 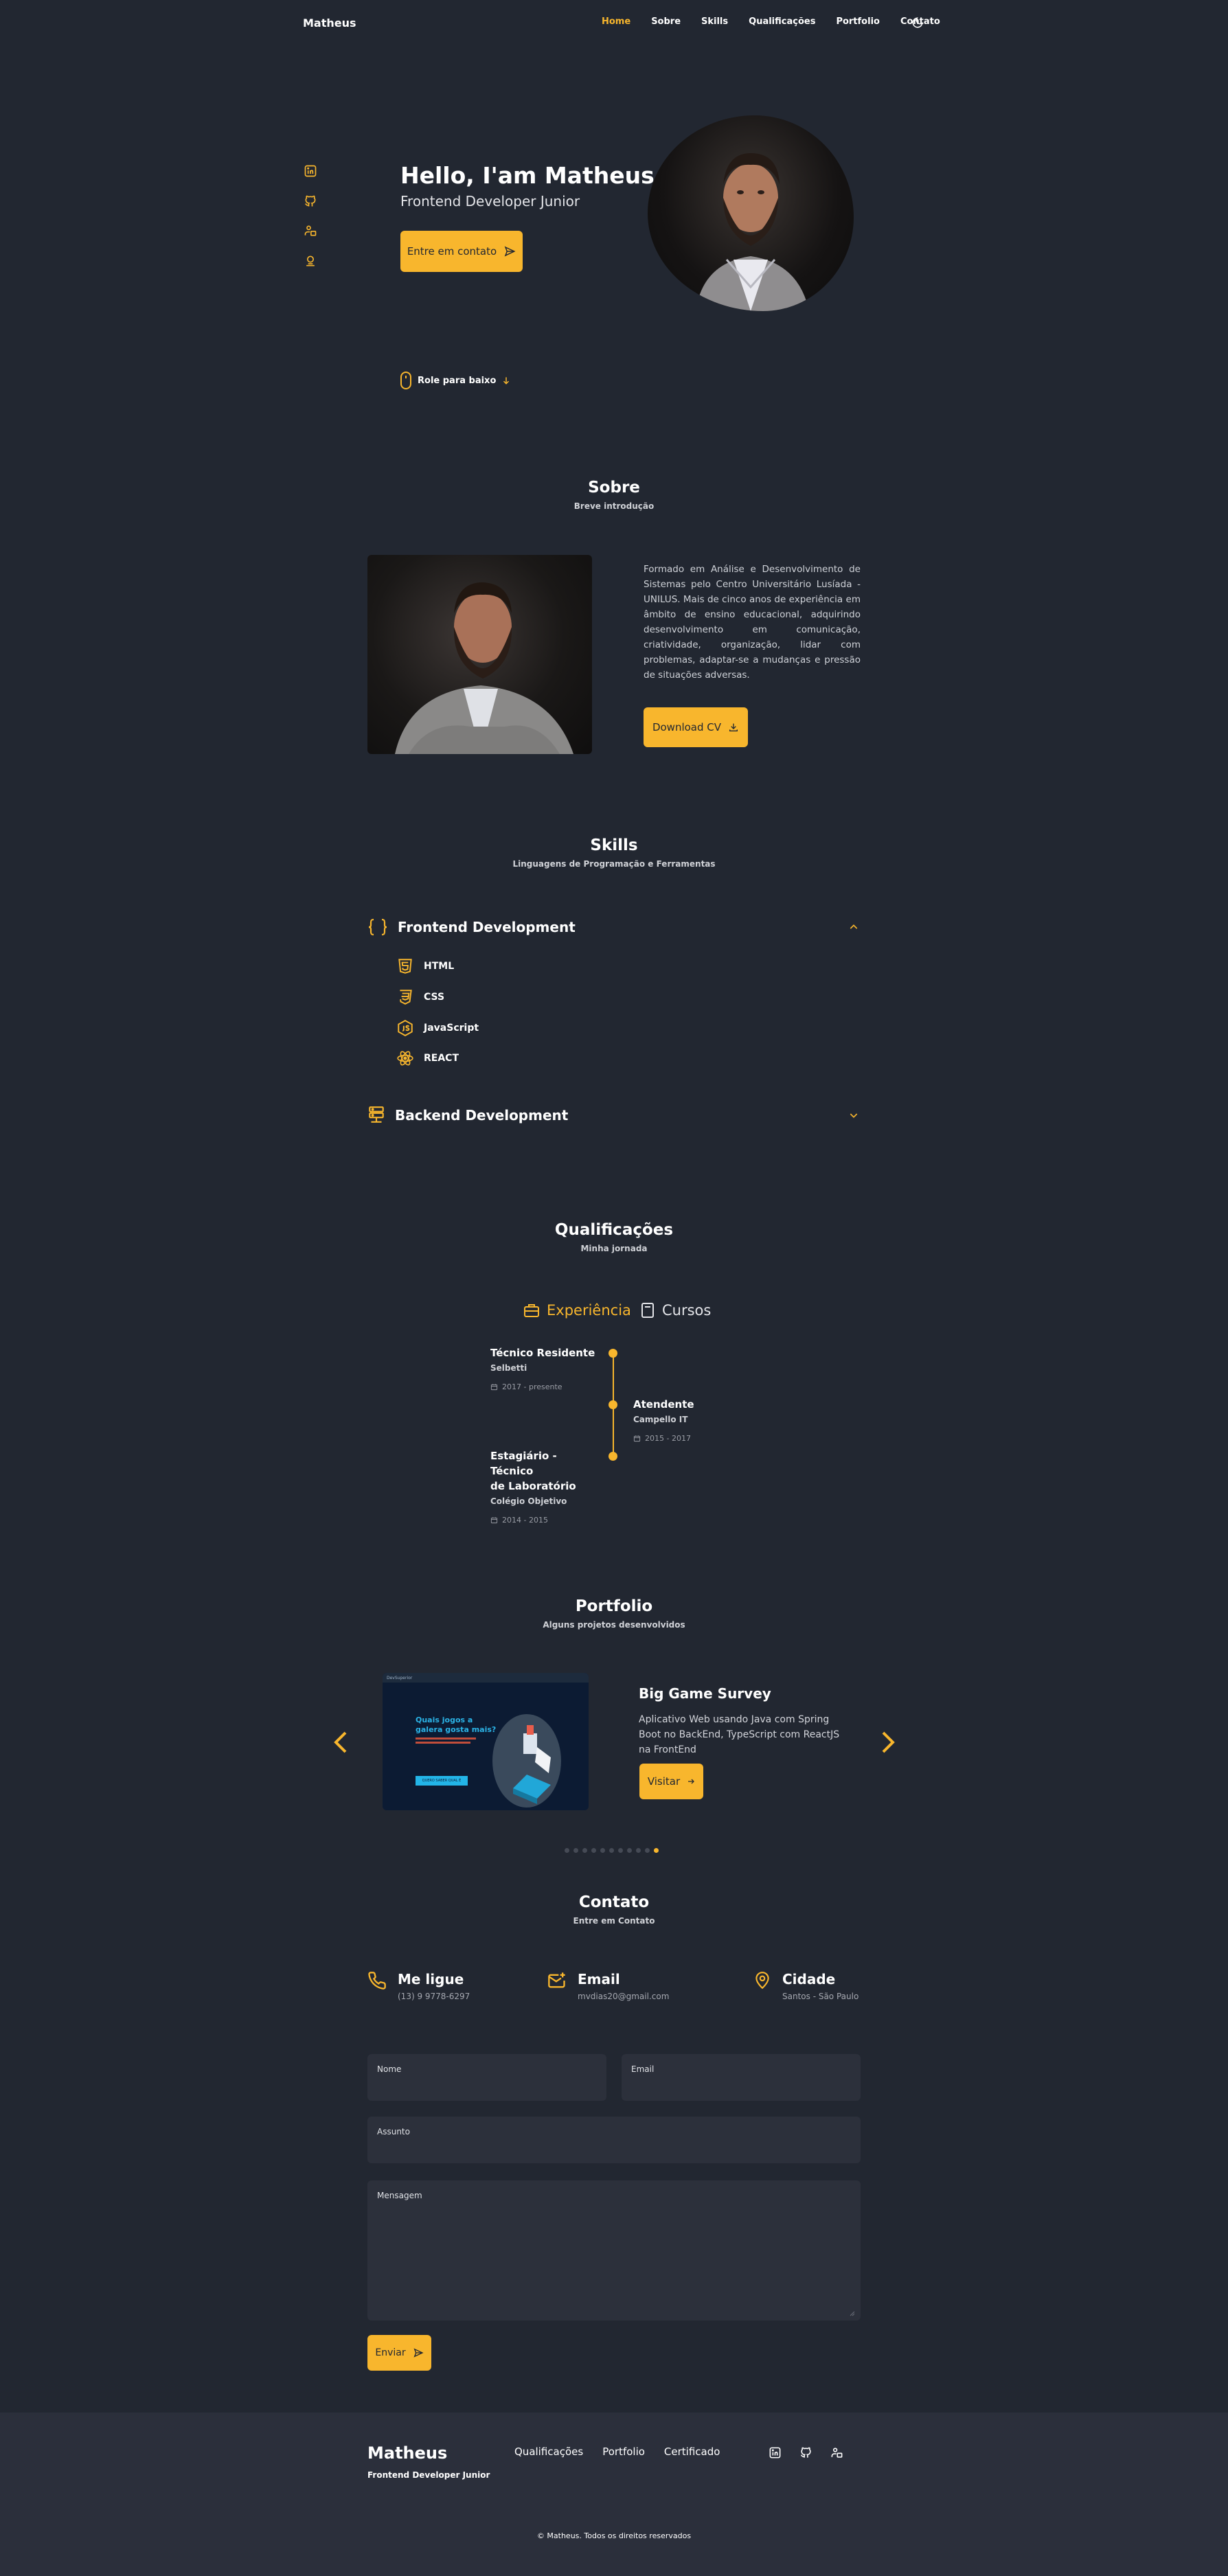 What do you see at coordinates (608, 1986) in the screenshot?
I see `contact-email: Email mvdias20@gmail.com` at bounding box center [608, 1986].